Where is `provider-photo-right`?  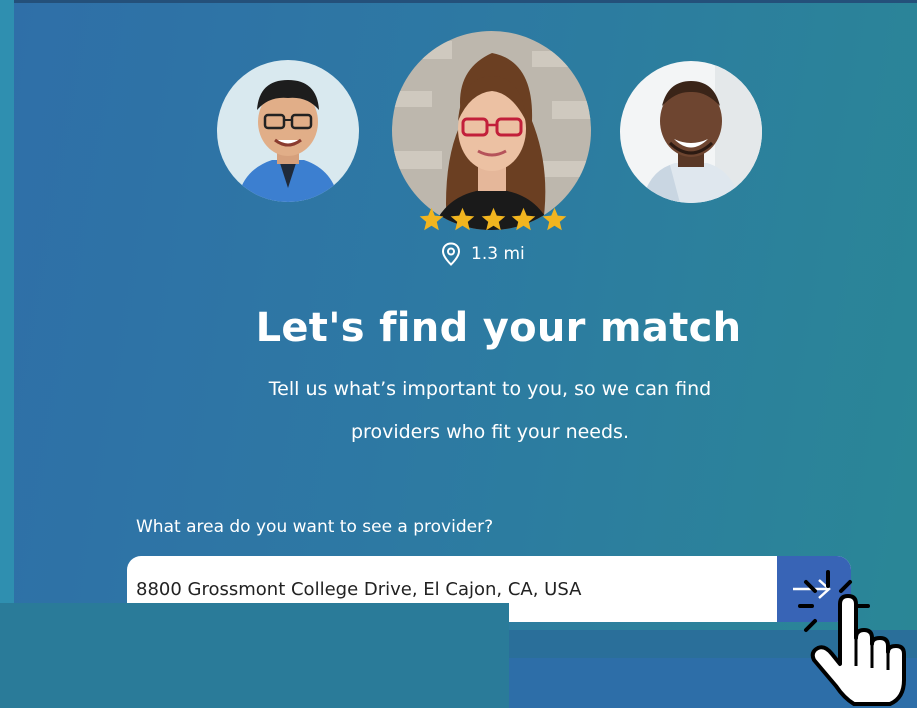
provider-photo-right is located at coordinates (691, 132).